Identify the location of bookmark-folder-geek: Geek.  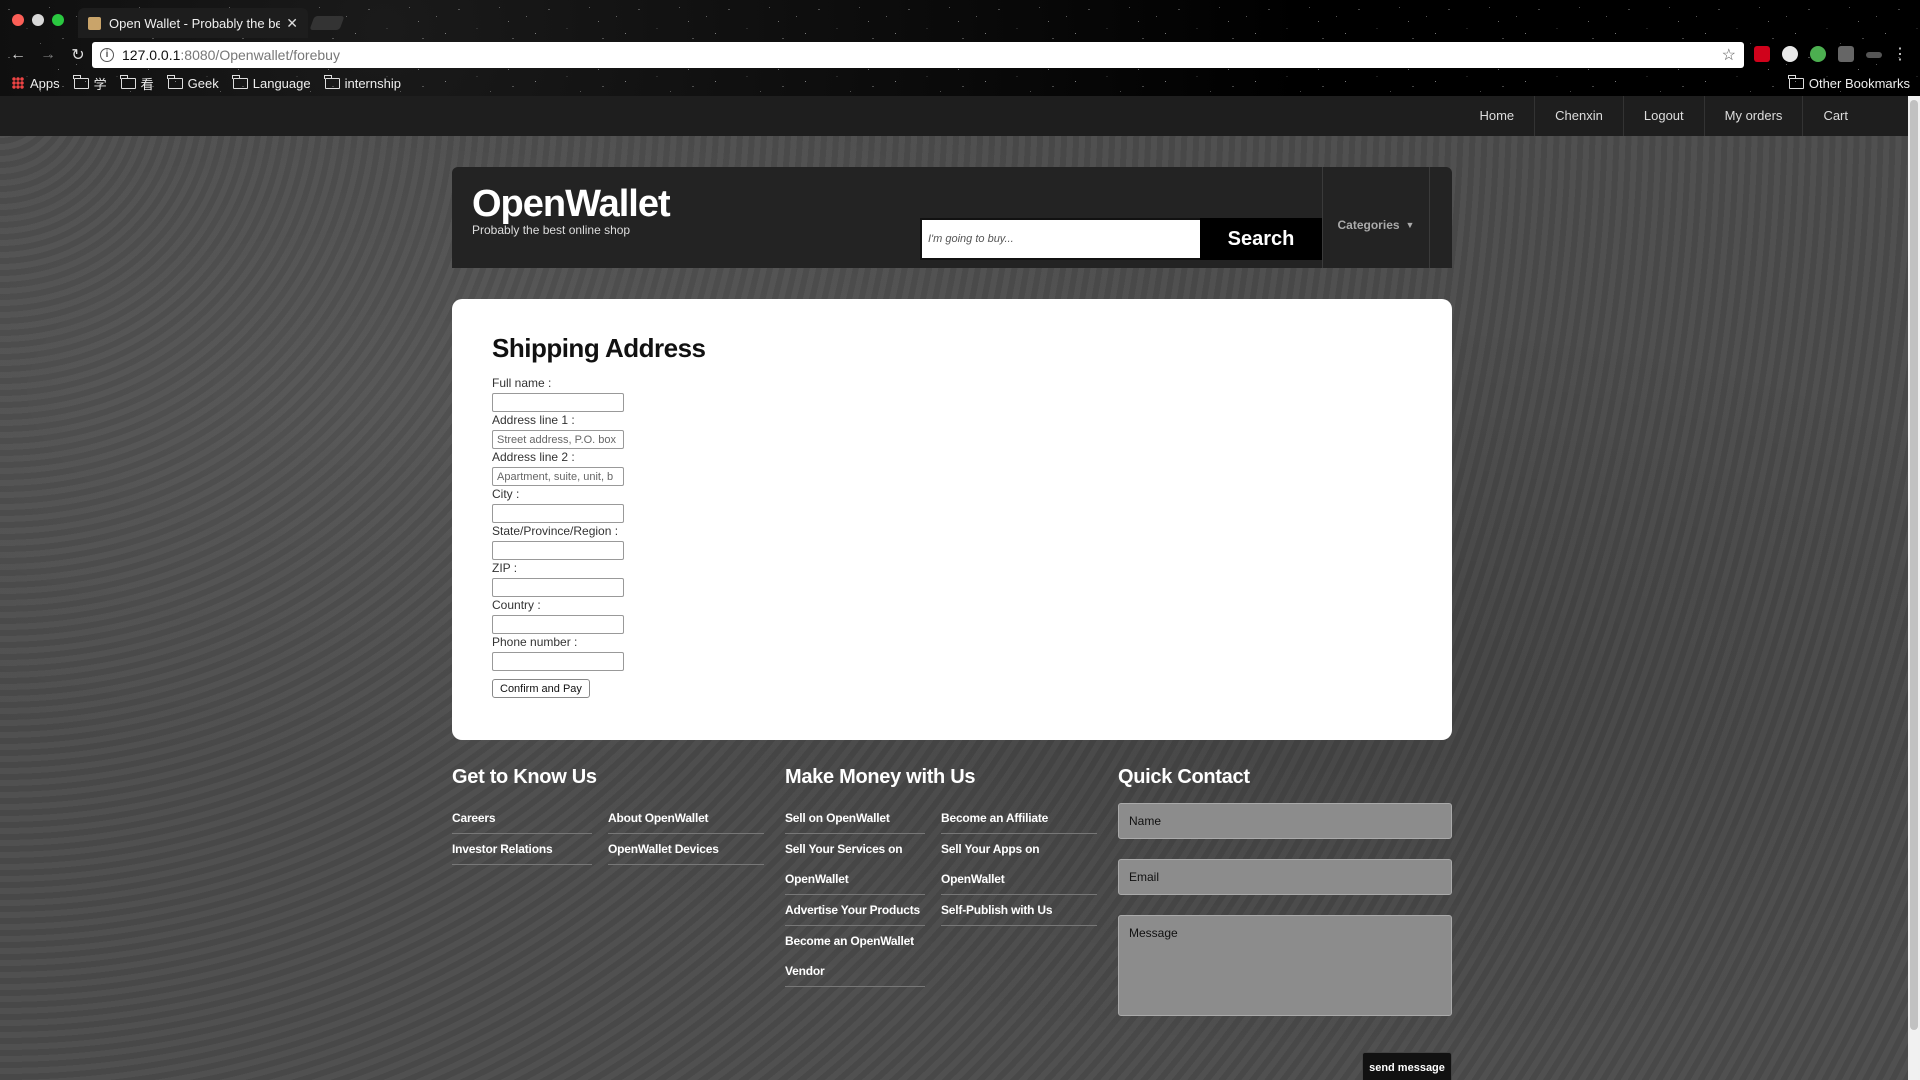
(193, 82).